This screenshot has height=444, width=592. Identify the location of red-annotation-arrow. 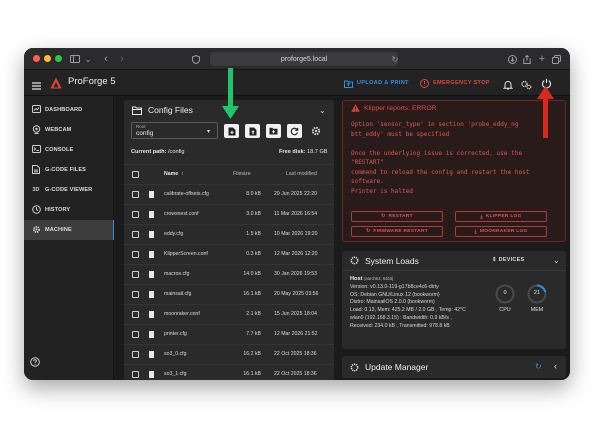
(545, 112).